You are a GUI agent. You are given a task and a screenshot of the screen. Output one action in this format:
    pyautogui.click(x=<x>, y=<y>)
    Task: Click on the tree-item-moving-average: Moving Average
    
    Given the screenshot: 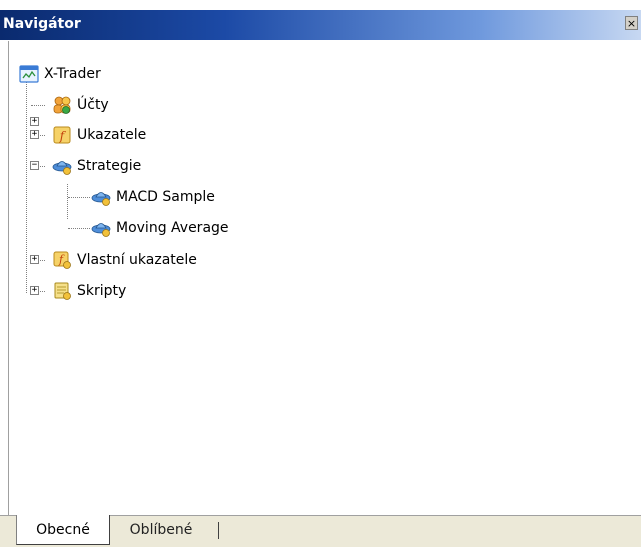 What is the action you would take?
    pyautogui.click(x=160, y=228)
    